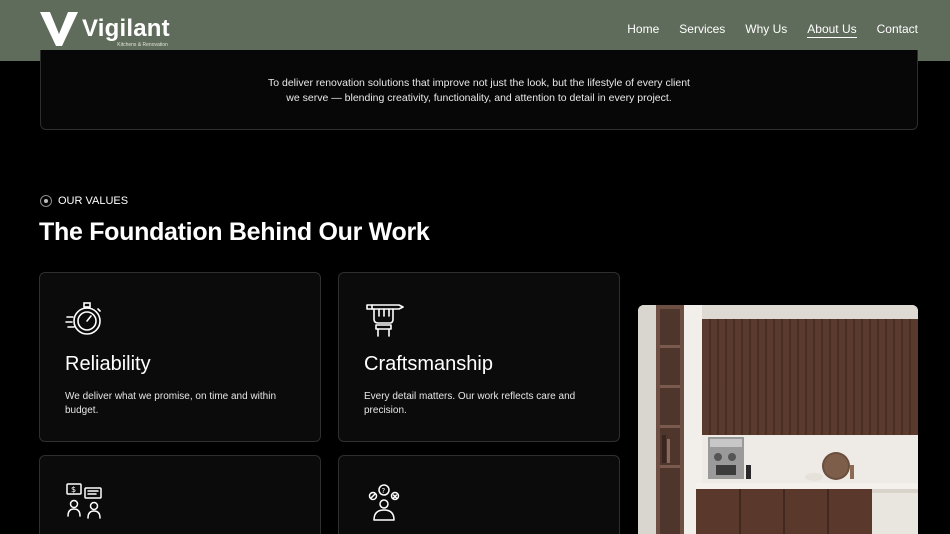 This screenshot has width=950, height=534. What do you see at coordinates (384, 502) in the screenshot?
I see `idea-person-icon: ?` at bounding box center [384, 502].